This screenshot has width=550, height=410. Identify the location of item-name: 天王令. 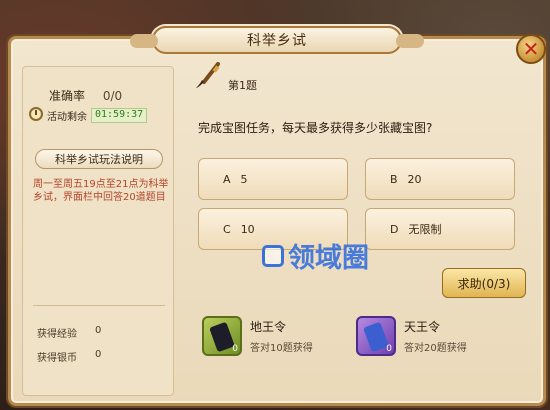
(422, 327).